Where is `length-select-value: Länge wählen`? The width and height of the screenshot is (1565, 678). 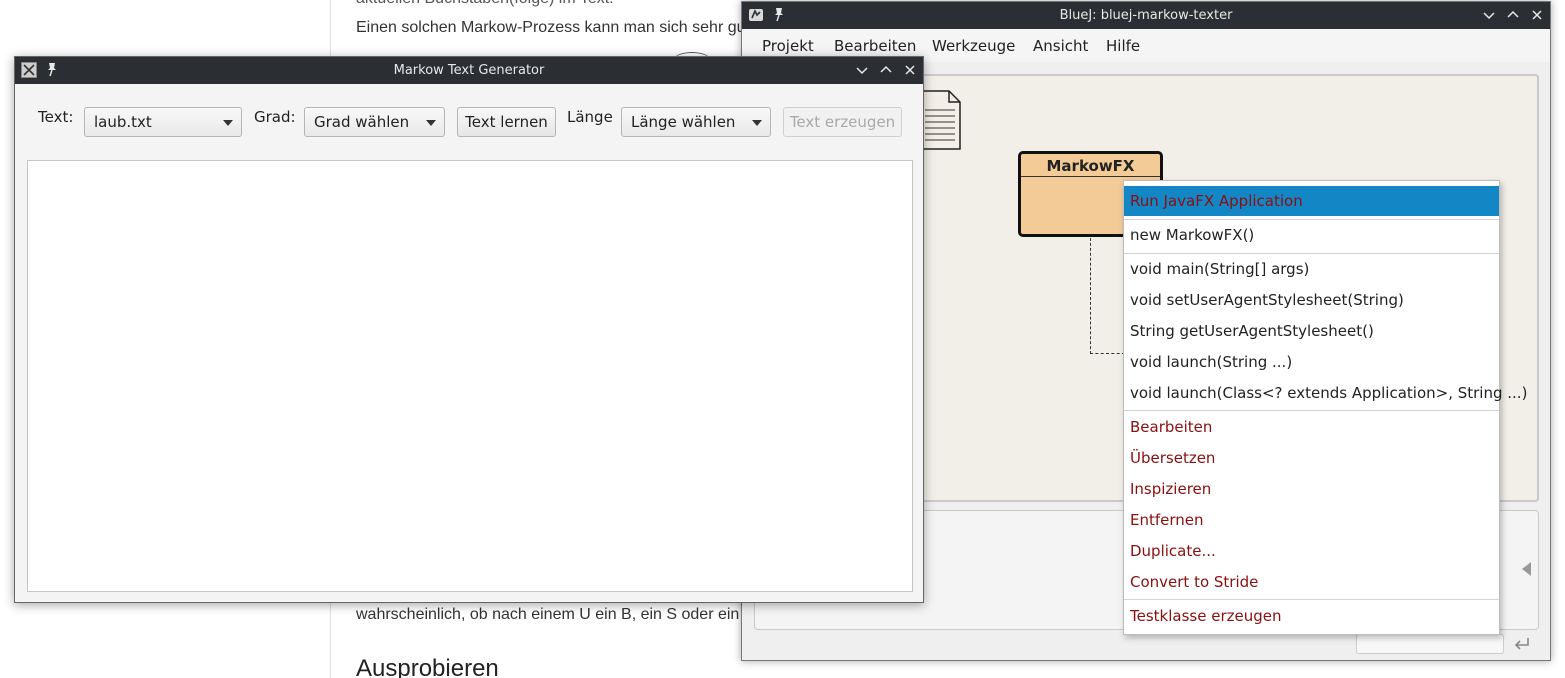 length-select-value: Länge wählen is located at coordinates (683, 122).